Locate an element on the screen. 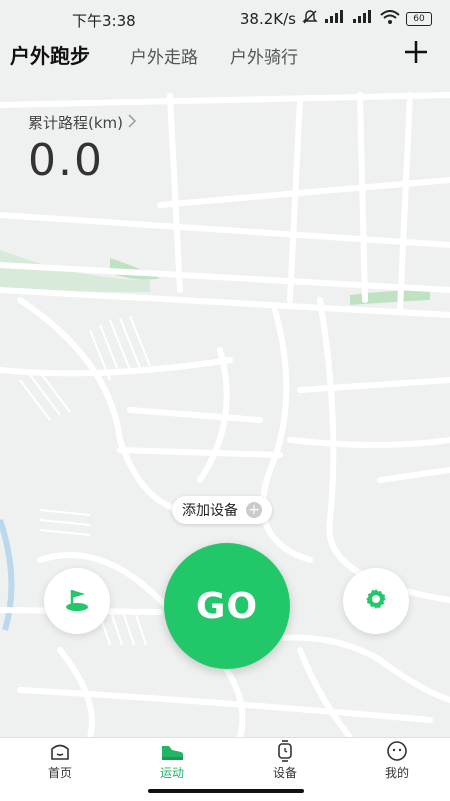  route-flag-button is located at coordinates (77, 601).